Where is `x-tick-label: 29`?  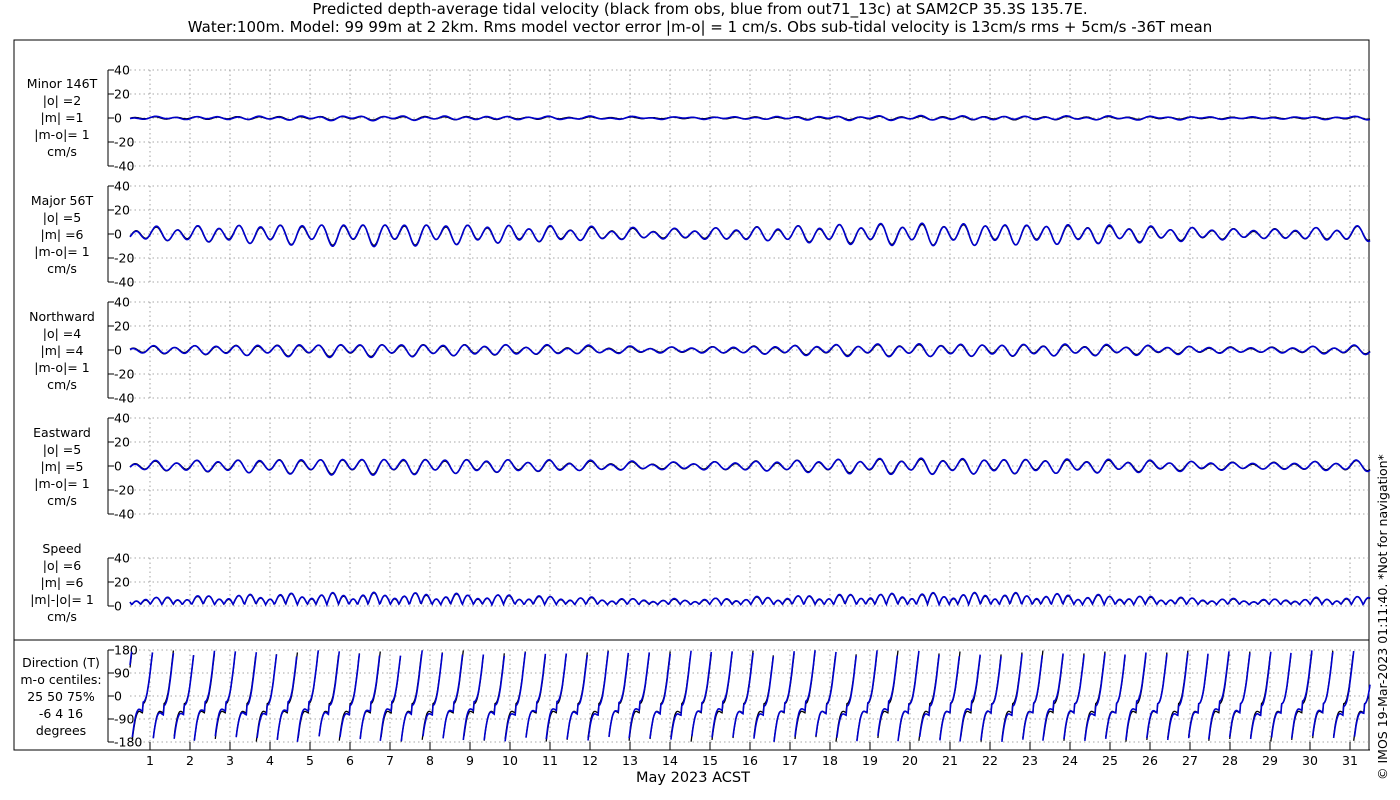
x-tick-label: 29 is located at coordinates (1270, 760).